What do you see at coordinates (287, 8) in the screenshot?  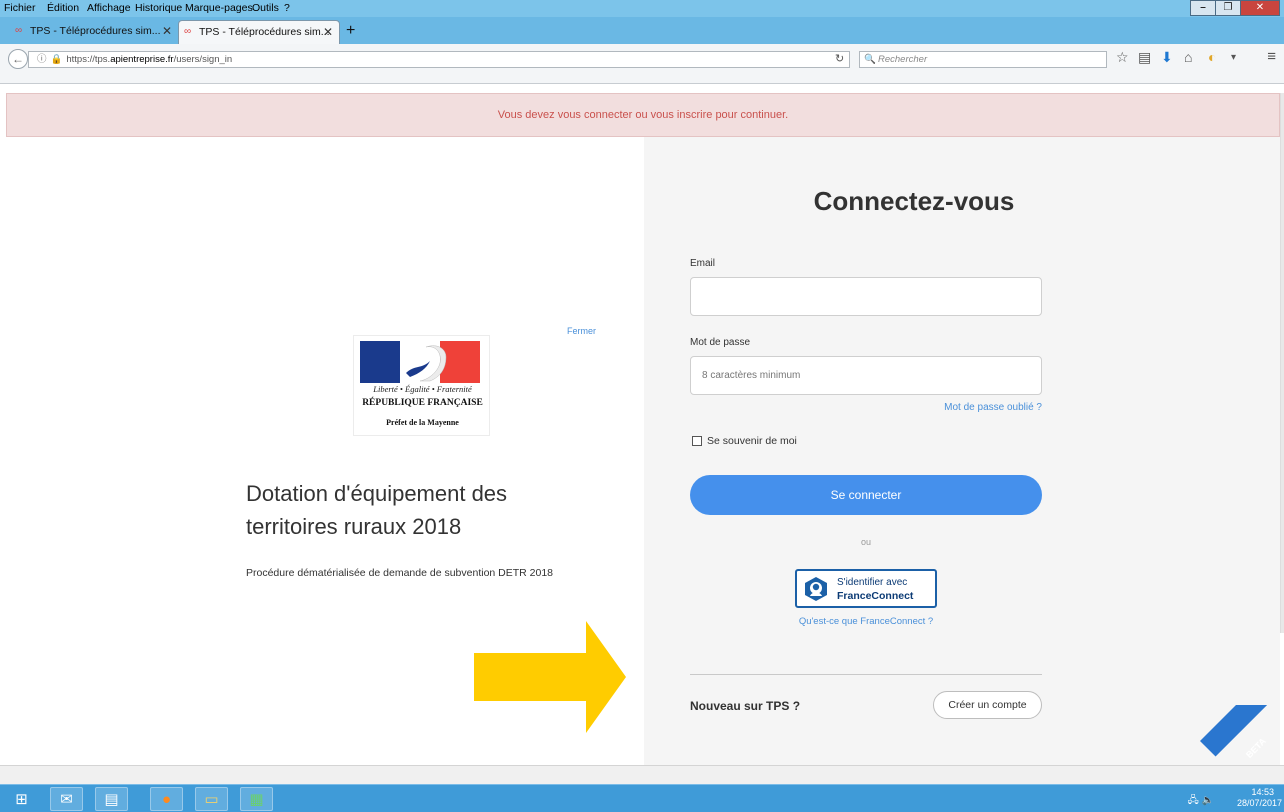 I see `menu-help: ?` at bounding box center [287, 8].